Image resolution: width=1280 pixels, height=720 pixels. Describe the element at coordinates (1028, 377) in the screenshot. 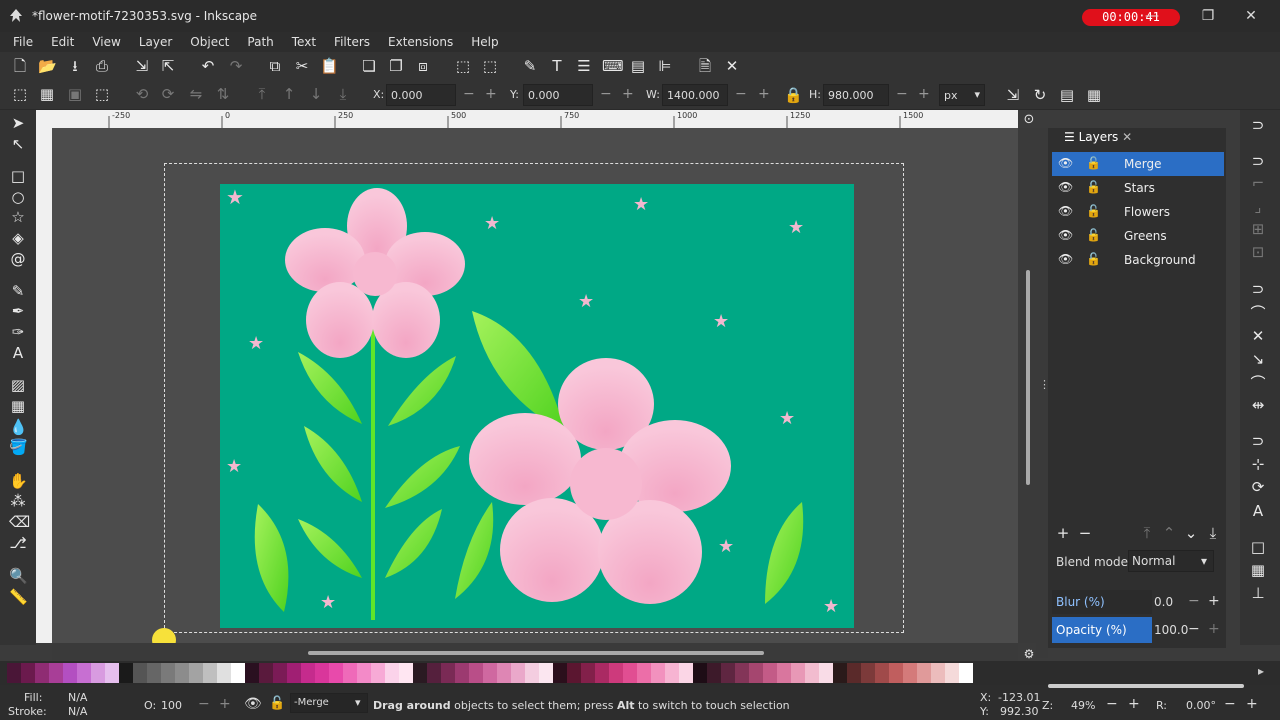

I see `vertical-scroll-thumb` at that location.